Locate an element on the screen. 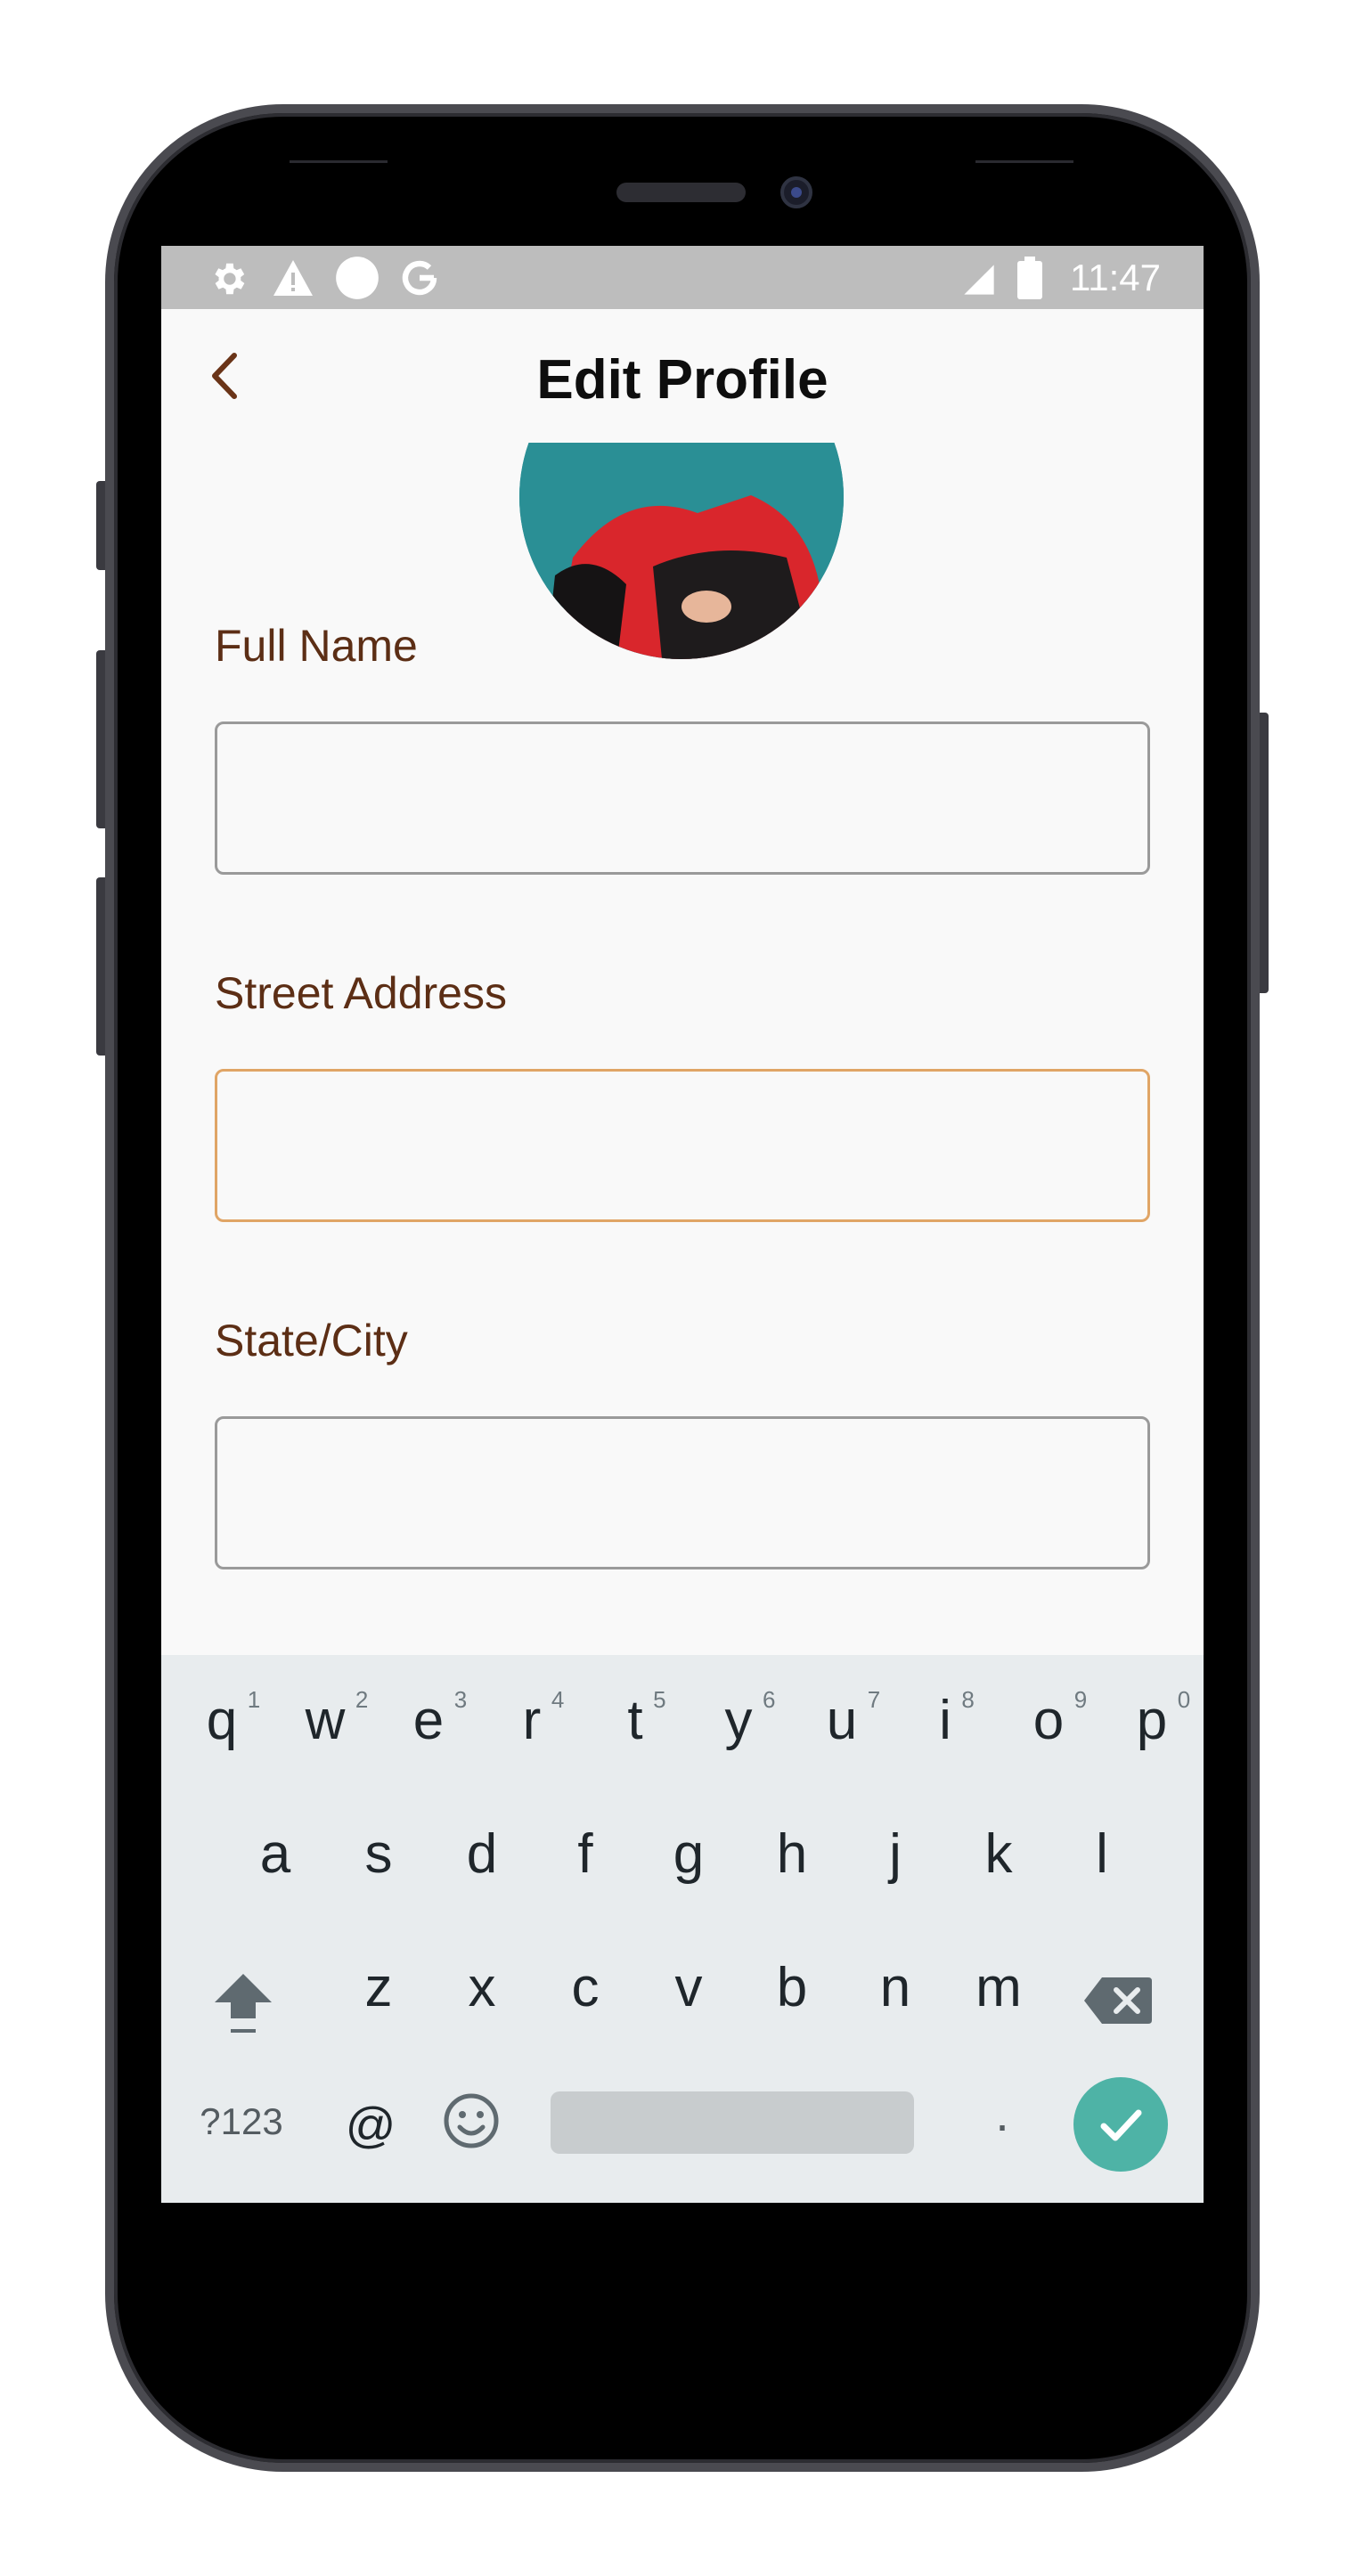 The width and height of the screenshot is (1363, 2576). key-number-hint: 9 is located at coordinates (1081, 1700).